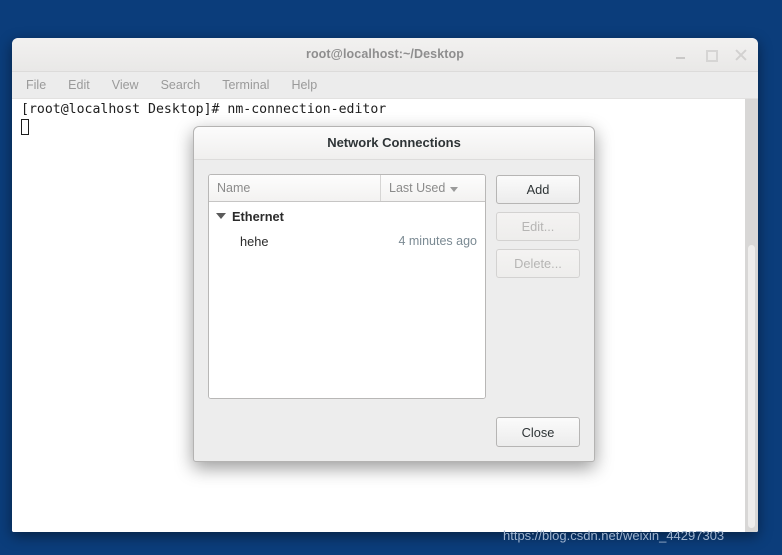 The width and height of the screenshot is (782, 555). What do you see at coordinates (394, 432) in the screenshot?
I see `dialog-footer: Close` at bounding box center [394, 432].